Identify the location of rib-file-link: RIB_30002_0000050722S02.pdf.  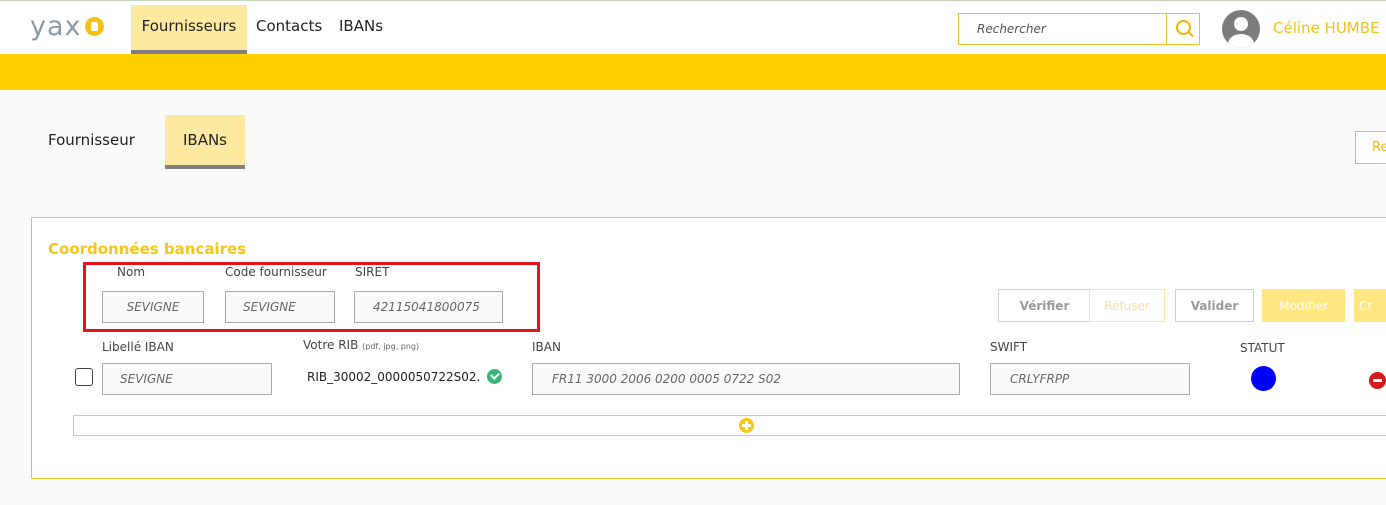
(393, 377).